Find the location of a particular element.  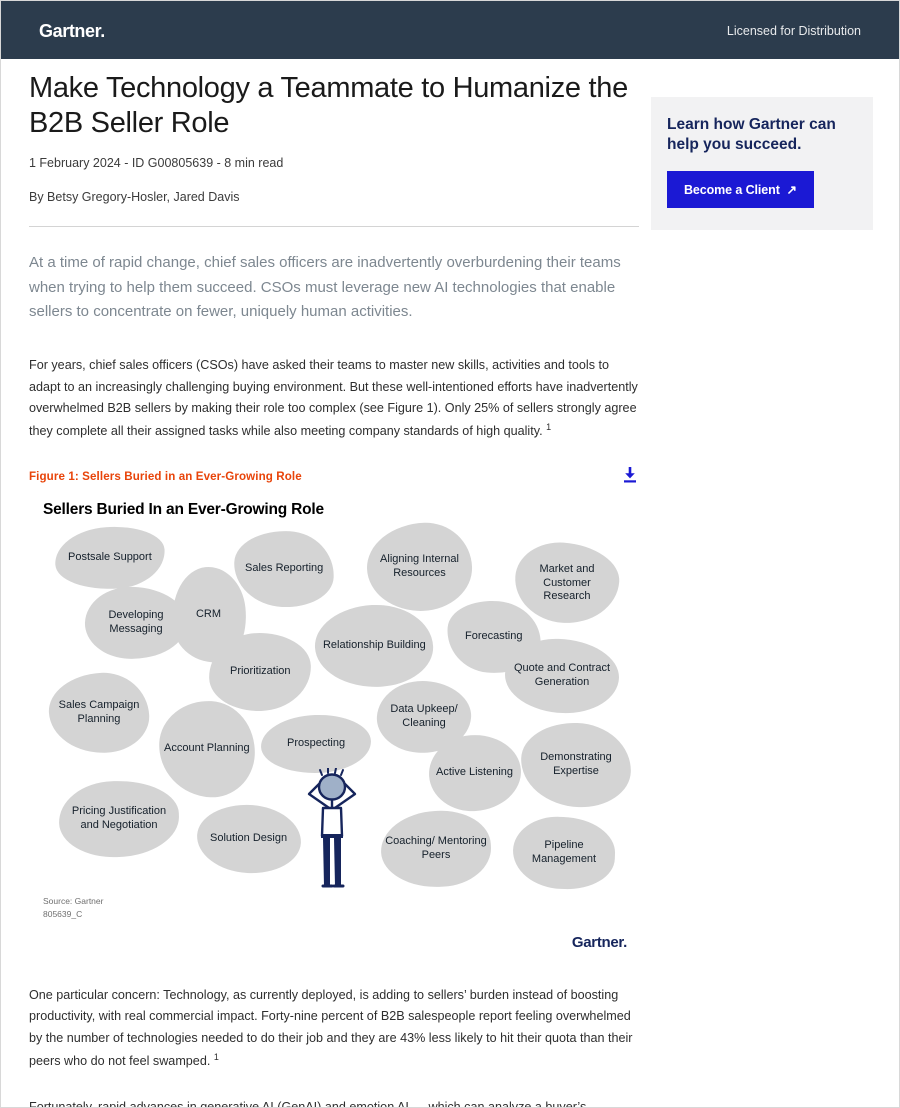

top-bar: Gartner. Licensed for Distribution is located at coordinates (450, 30).